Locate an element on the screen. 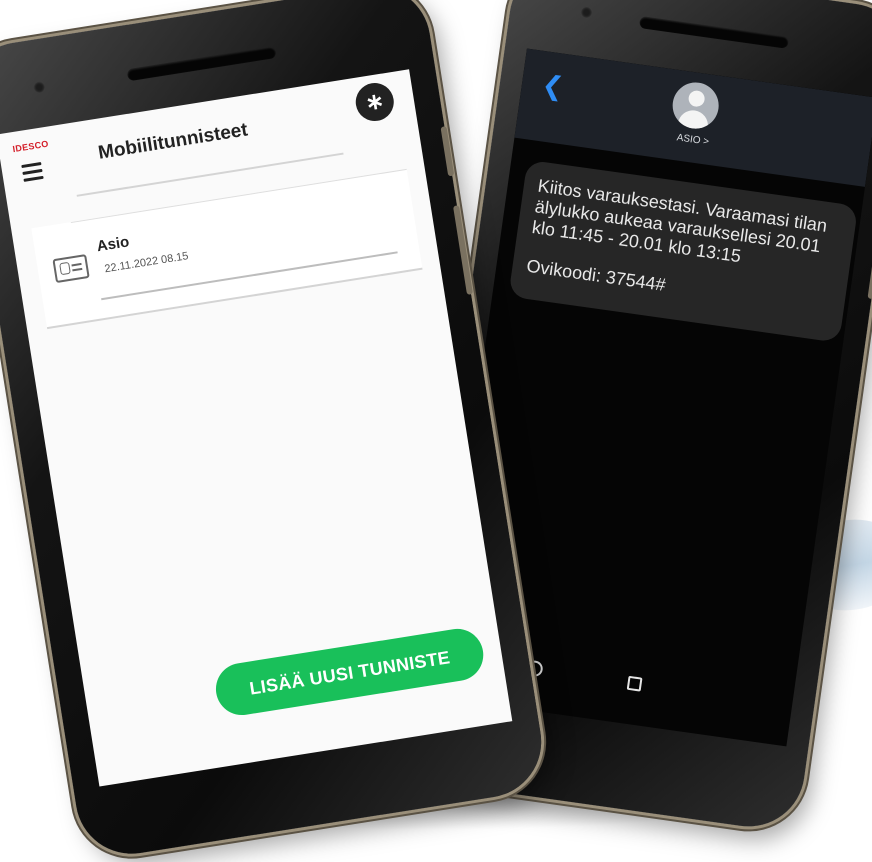  page-title: Mobiilitunnisteet is located at coordinates (173, 141).